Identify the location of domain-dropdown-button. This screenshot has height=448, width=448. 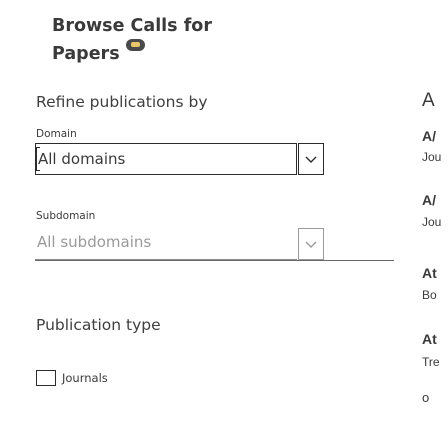
(311, 159).